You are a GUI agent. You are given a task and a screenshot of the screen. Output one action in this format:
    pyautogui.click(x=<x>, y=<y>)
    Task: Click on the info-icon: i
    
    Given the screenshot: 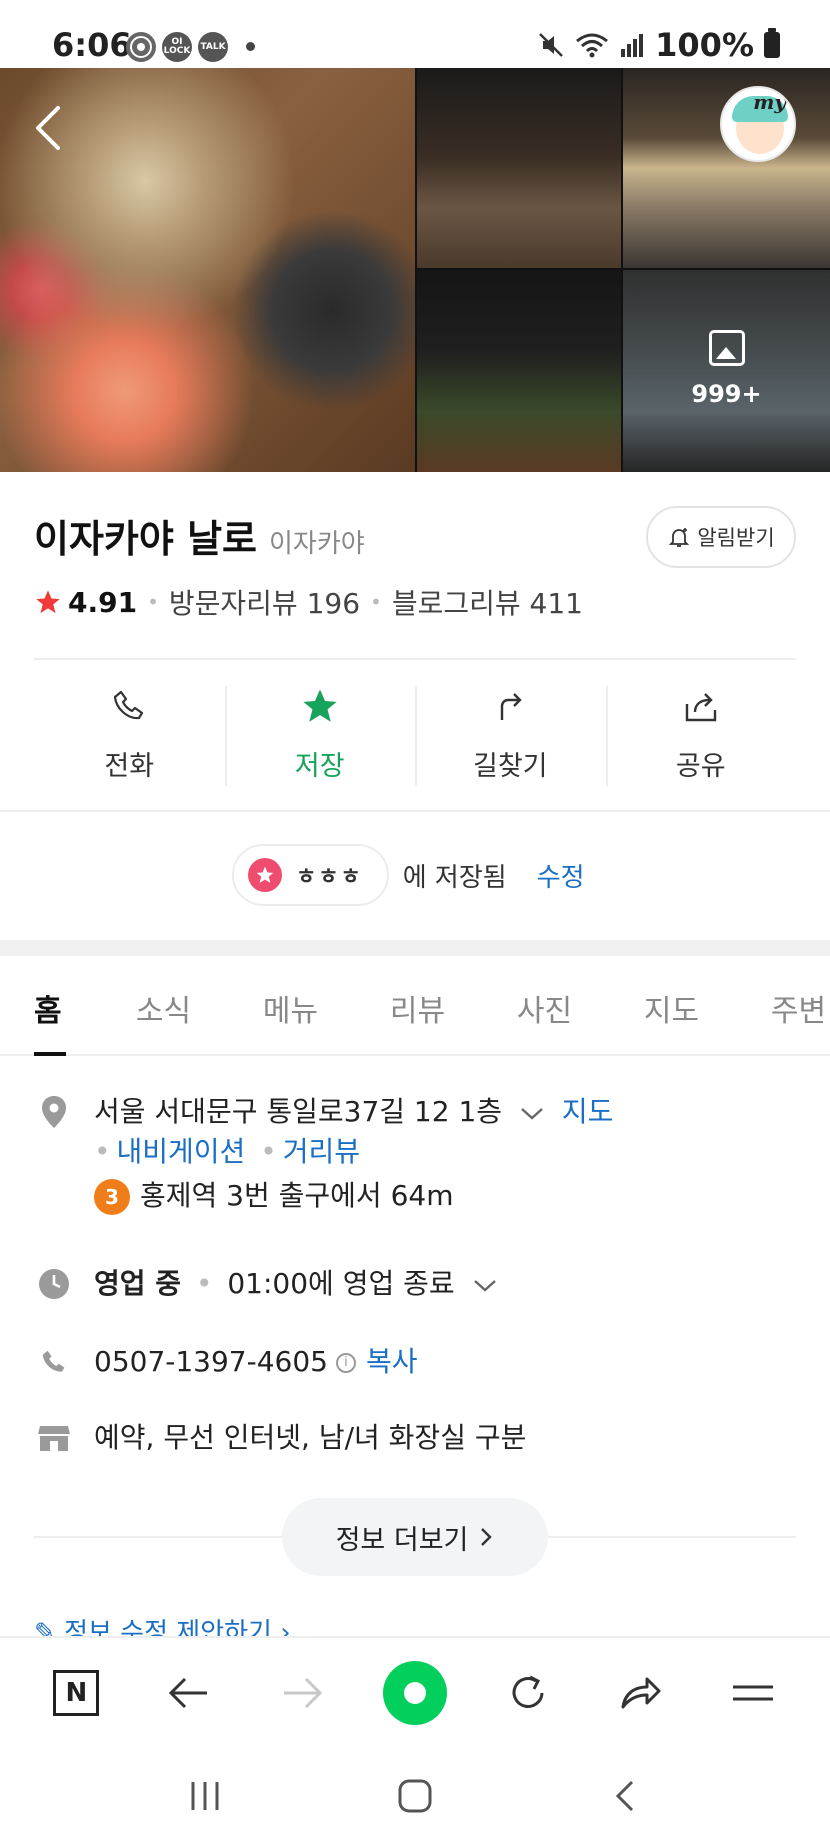 What is the action you would take?
    pyautogui.click(x=345, y=1363)
    